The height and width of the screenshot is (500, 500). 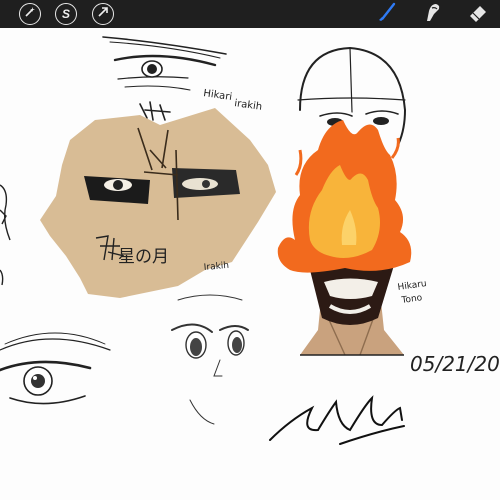 I want to click on eraser-icon, so click(x=478, y=14).